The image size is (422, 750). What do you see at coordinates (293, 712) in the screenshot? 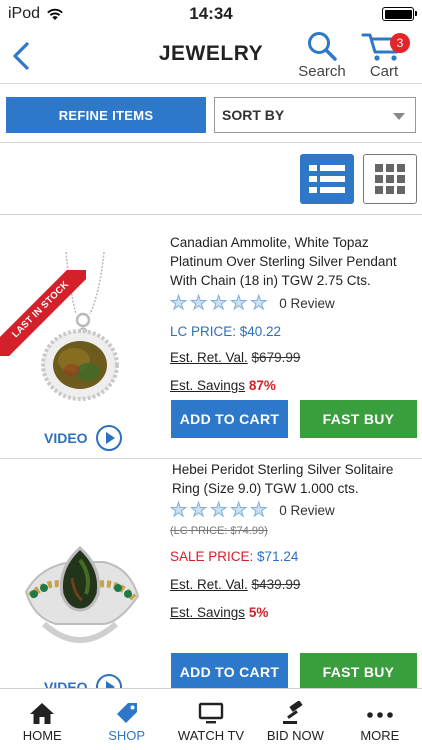
I see `gavel-icon` at bounding box center [293, 712].